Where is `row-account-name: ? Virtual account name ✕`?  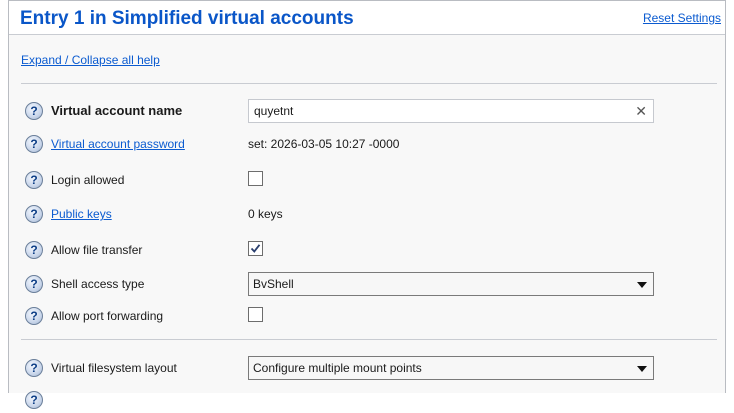
row-account-name: ? Virtual account name ✕ is located at coordinates (367, 111).